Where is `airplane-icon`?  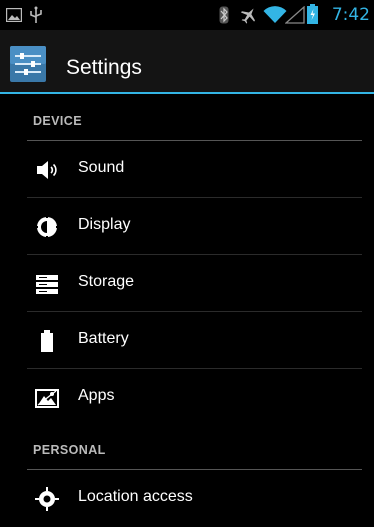 airplane-icon is located at coordinates (248, 16).